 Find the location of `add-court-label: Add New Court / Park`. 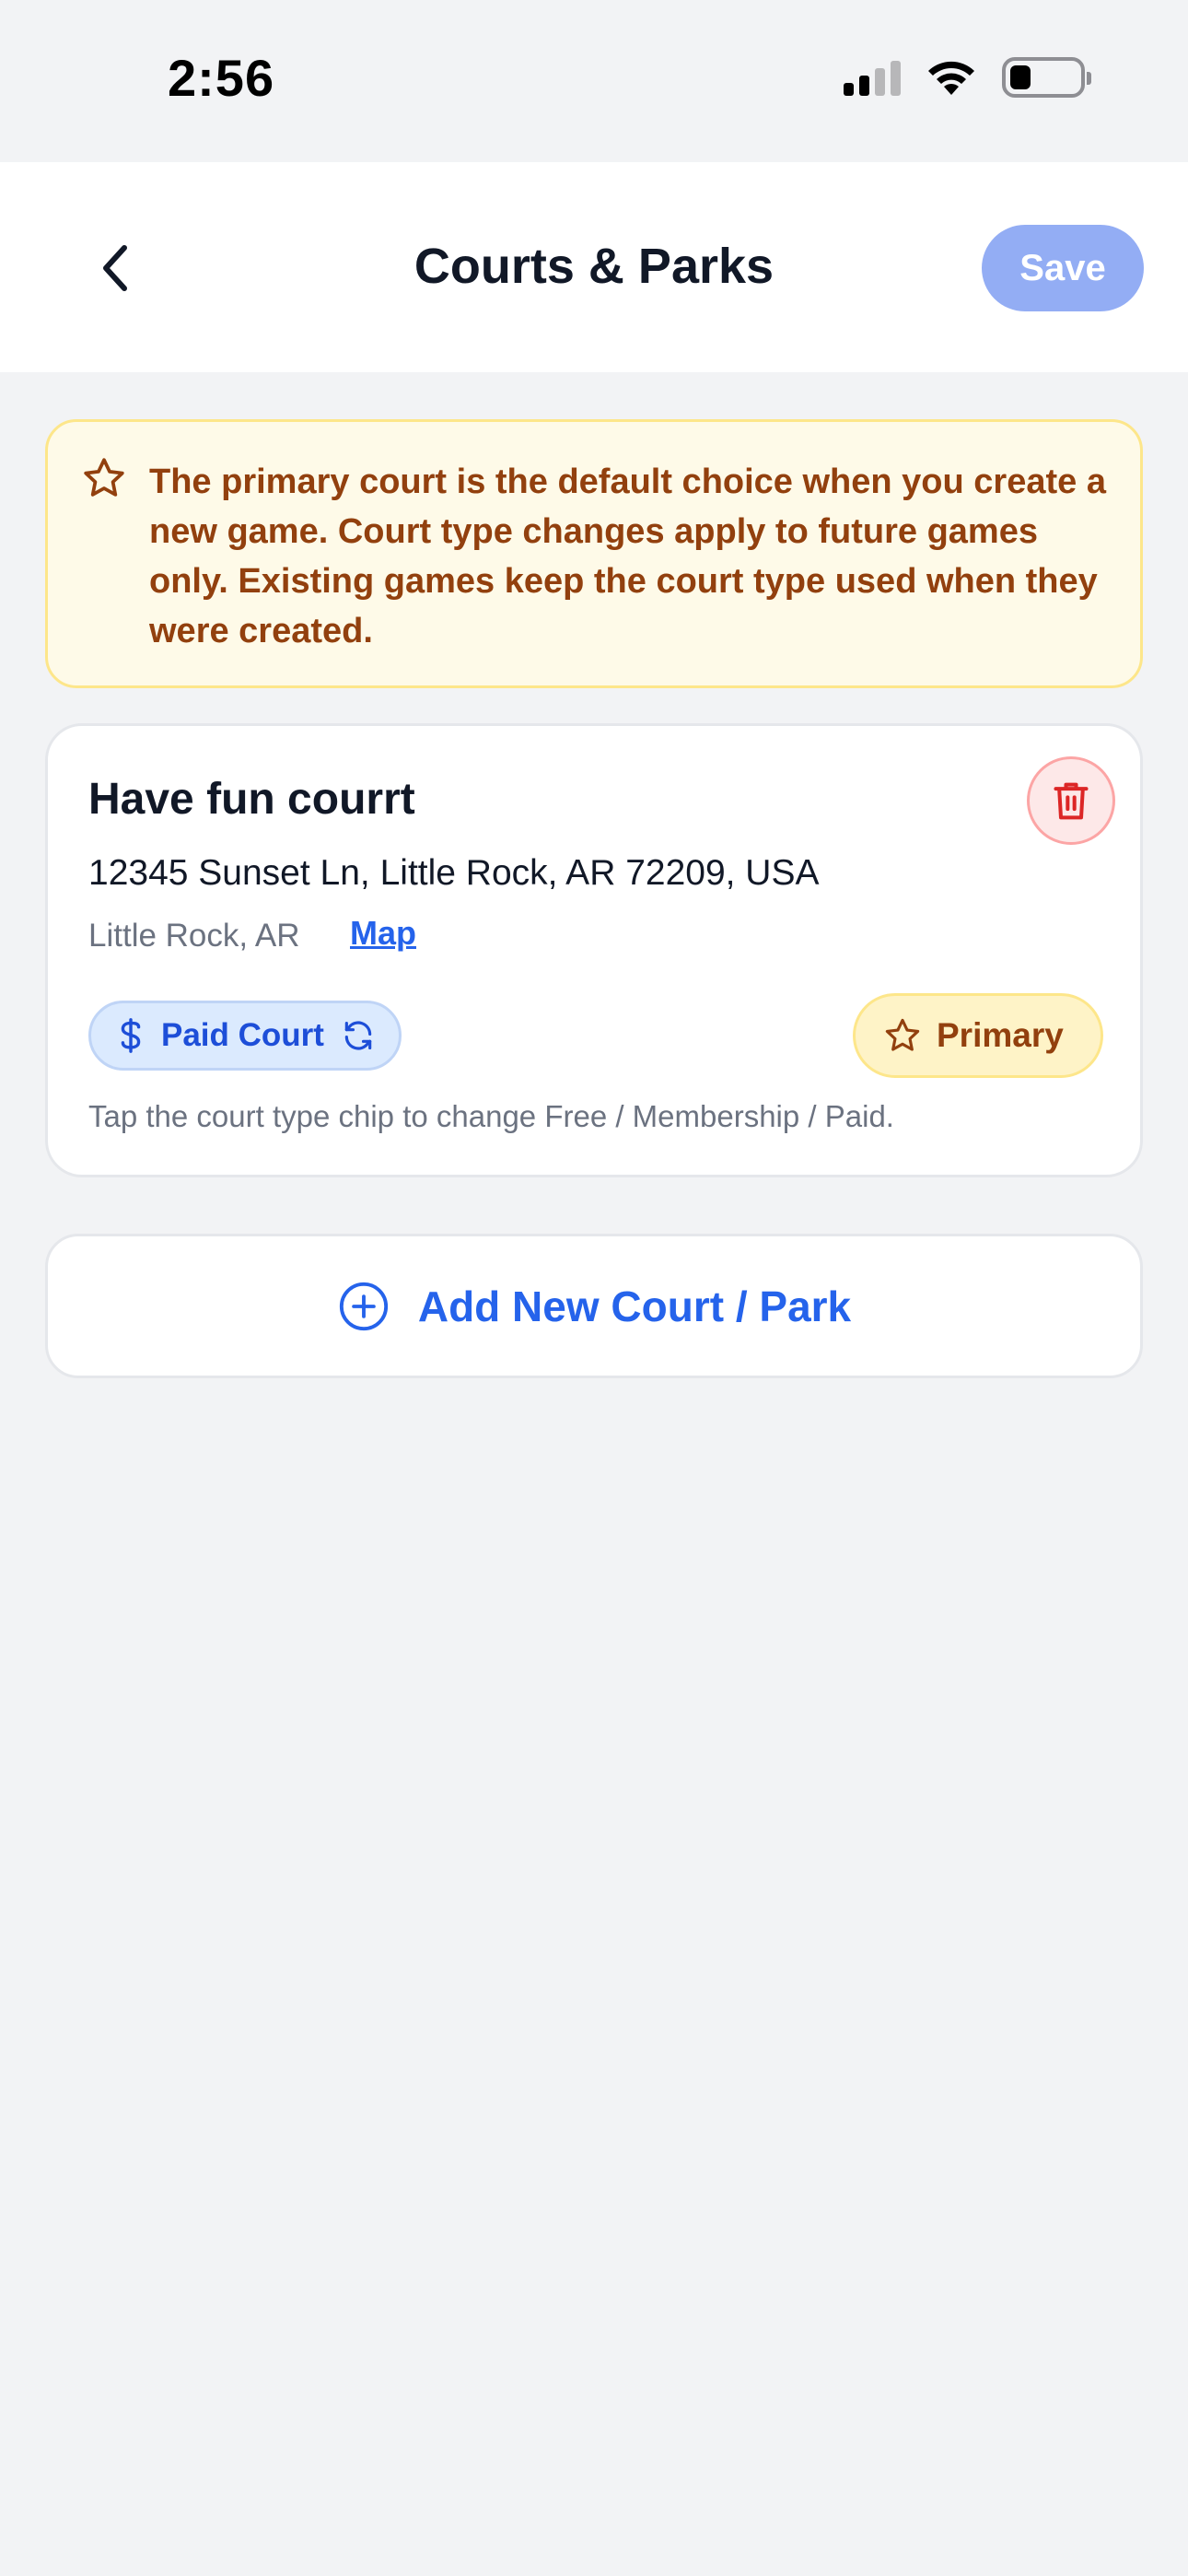

add-court-label: Add New Court / Park is located at coordinates (634, 1306).